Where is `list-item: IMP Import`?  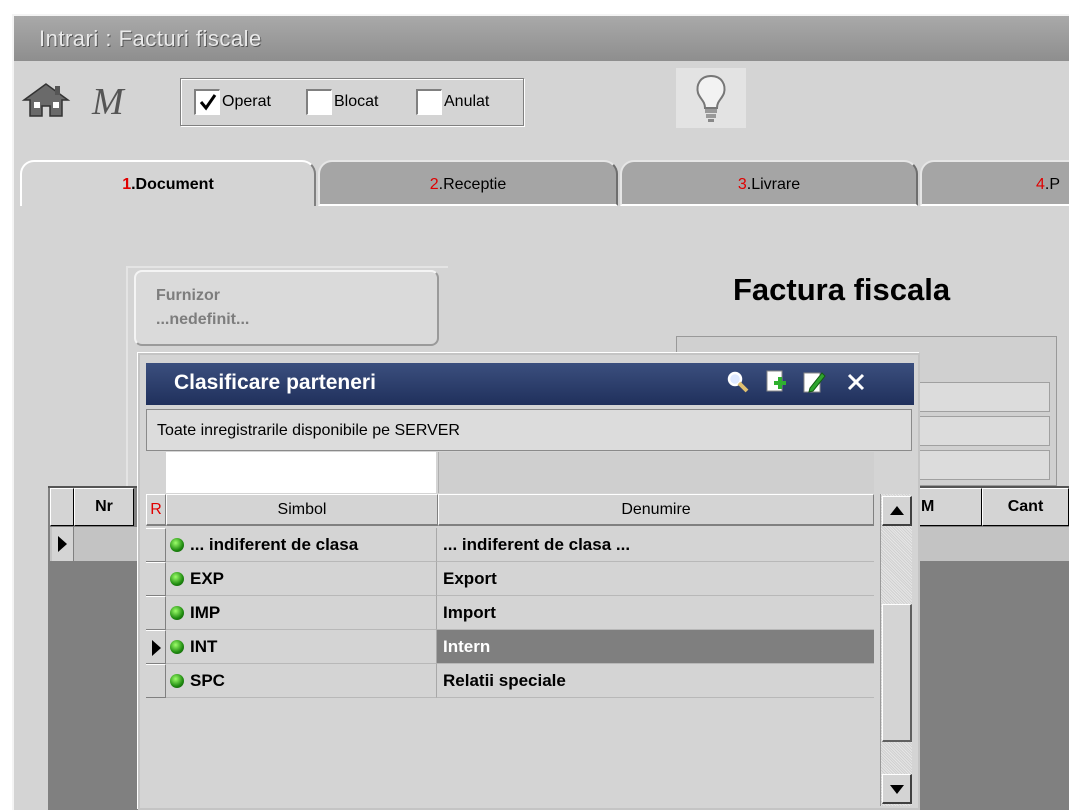
list-item: IMP Import is located at coordinates (510, 613).